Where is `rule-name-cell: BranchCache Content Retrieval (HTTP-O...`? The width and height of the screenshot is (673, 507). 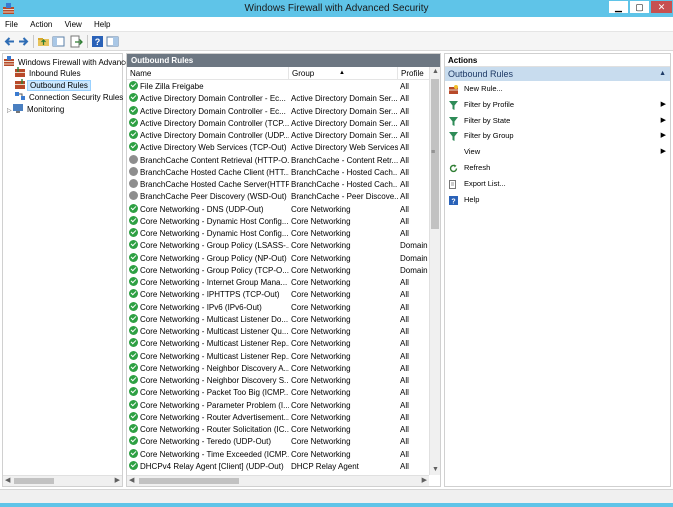 rule-name-cell: BranchCache Content Retrieval (HTTP-O... is located at coordinates (209, 160).